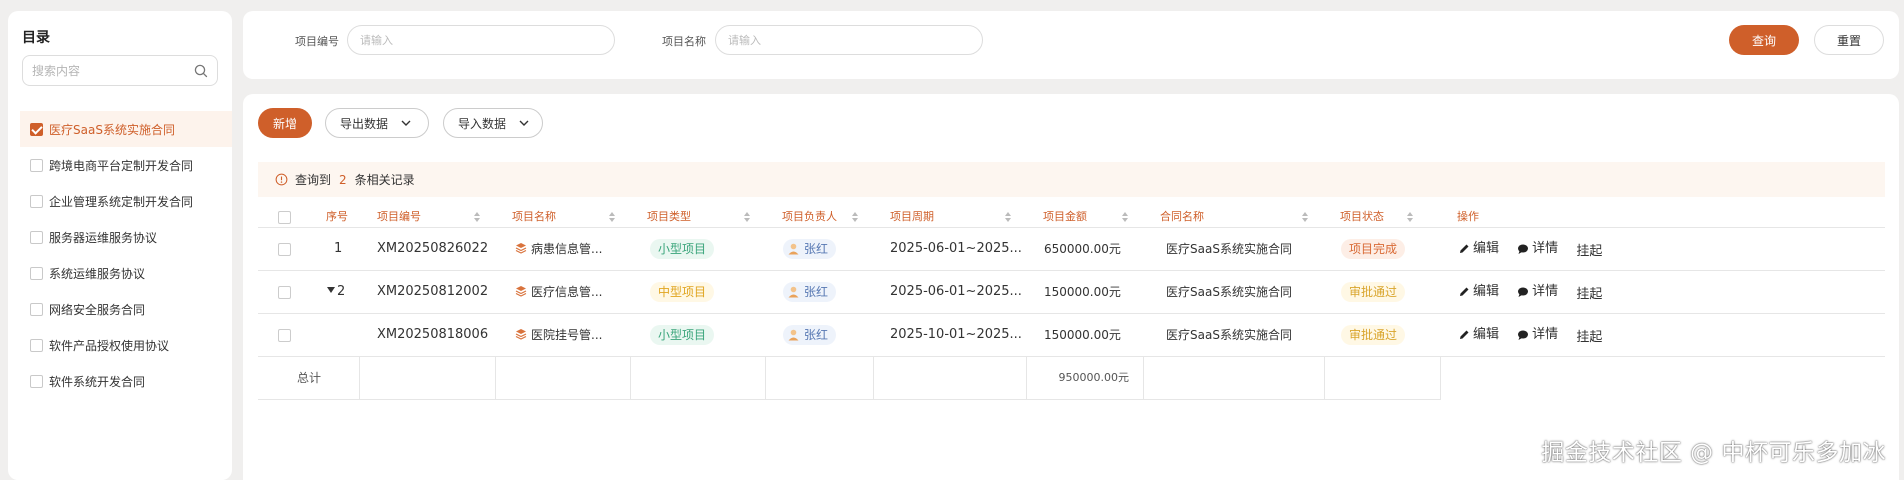 This screenshot has height=480, width=1904. What do you see at coordinates (1373, 249) in the screenshot?
I see `row-status: 项目完成` at bounding box center [1373, 249].